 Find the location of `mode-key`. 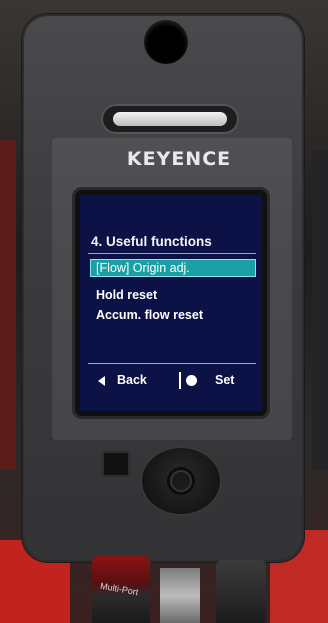

mode-key is located at coordinates (116, 464).